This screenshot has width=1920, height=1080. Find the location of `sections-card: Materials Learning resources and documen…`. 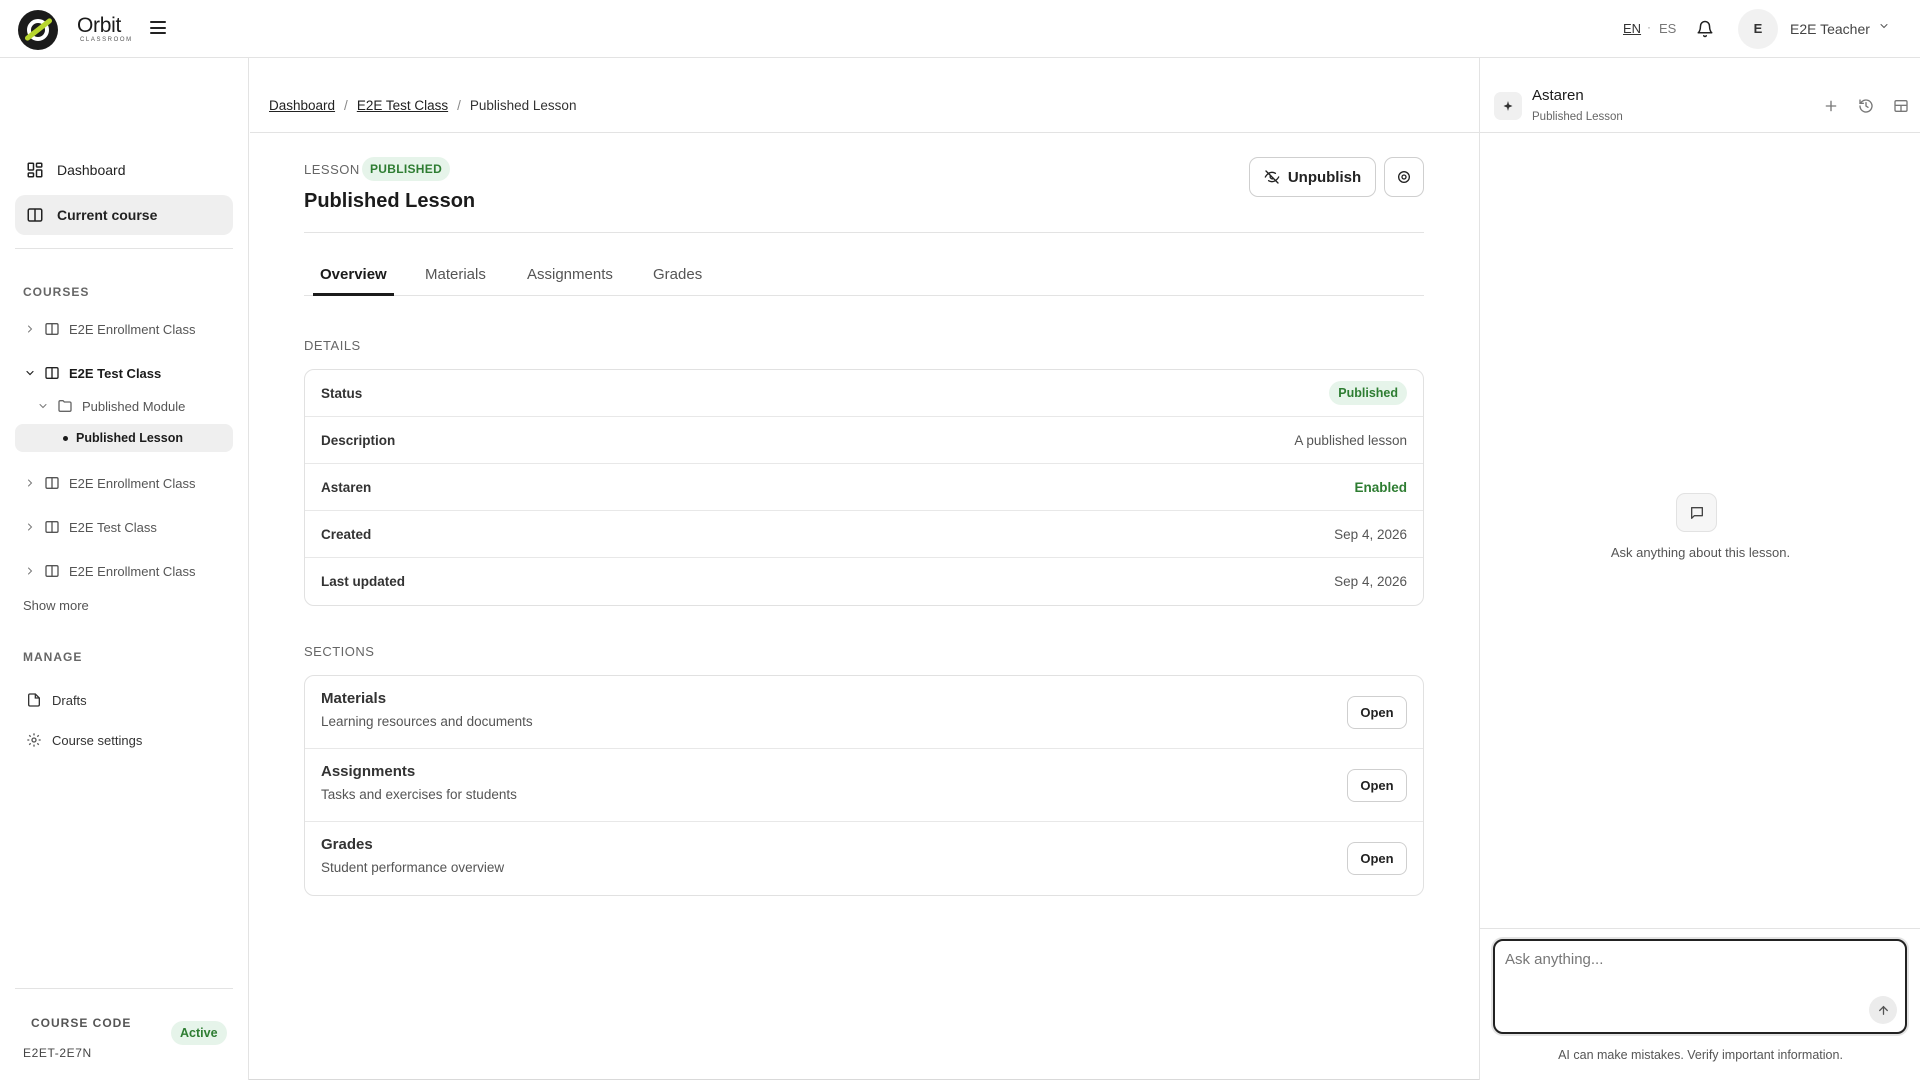

sections-card: Materials Learning resources and documen… is located at coordinates (864, 785).